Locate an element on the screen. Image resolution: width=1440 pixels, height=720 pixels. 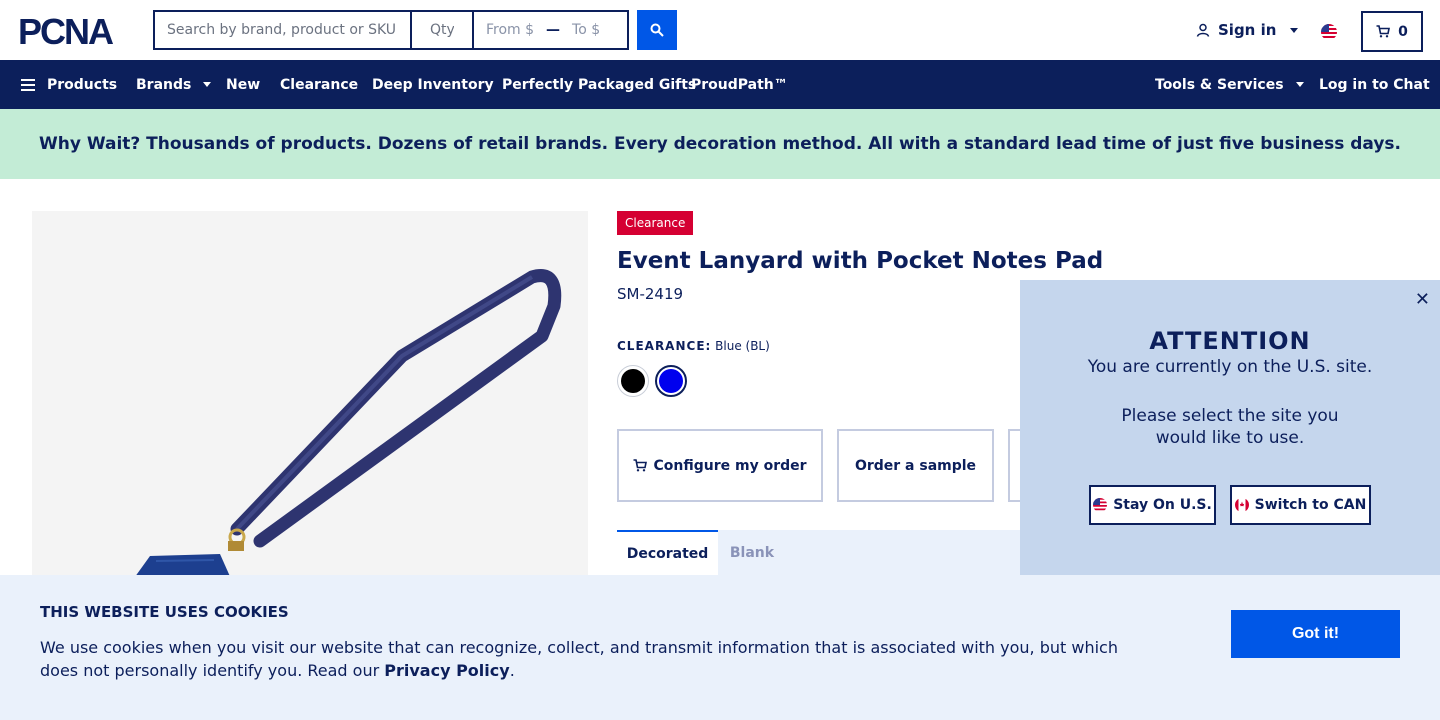
site-header: PCNA From $ — To $ Sign in 0 is located at coordinates (720, 30).